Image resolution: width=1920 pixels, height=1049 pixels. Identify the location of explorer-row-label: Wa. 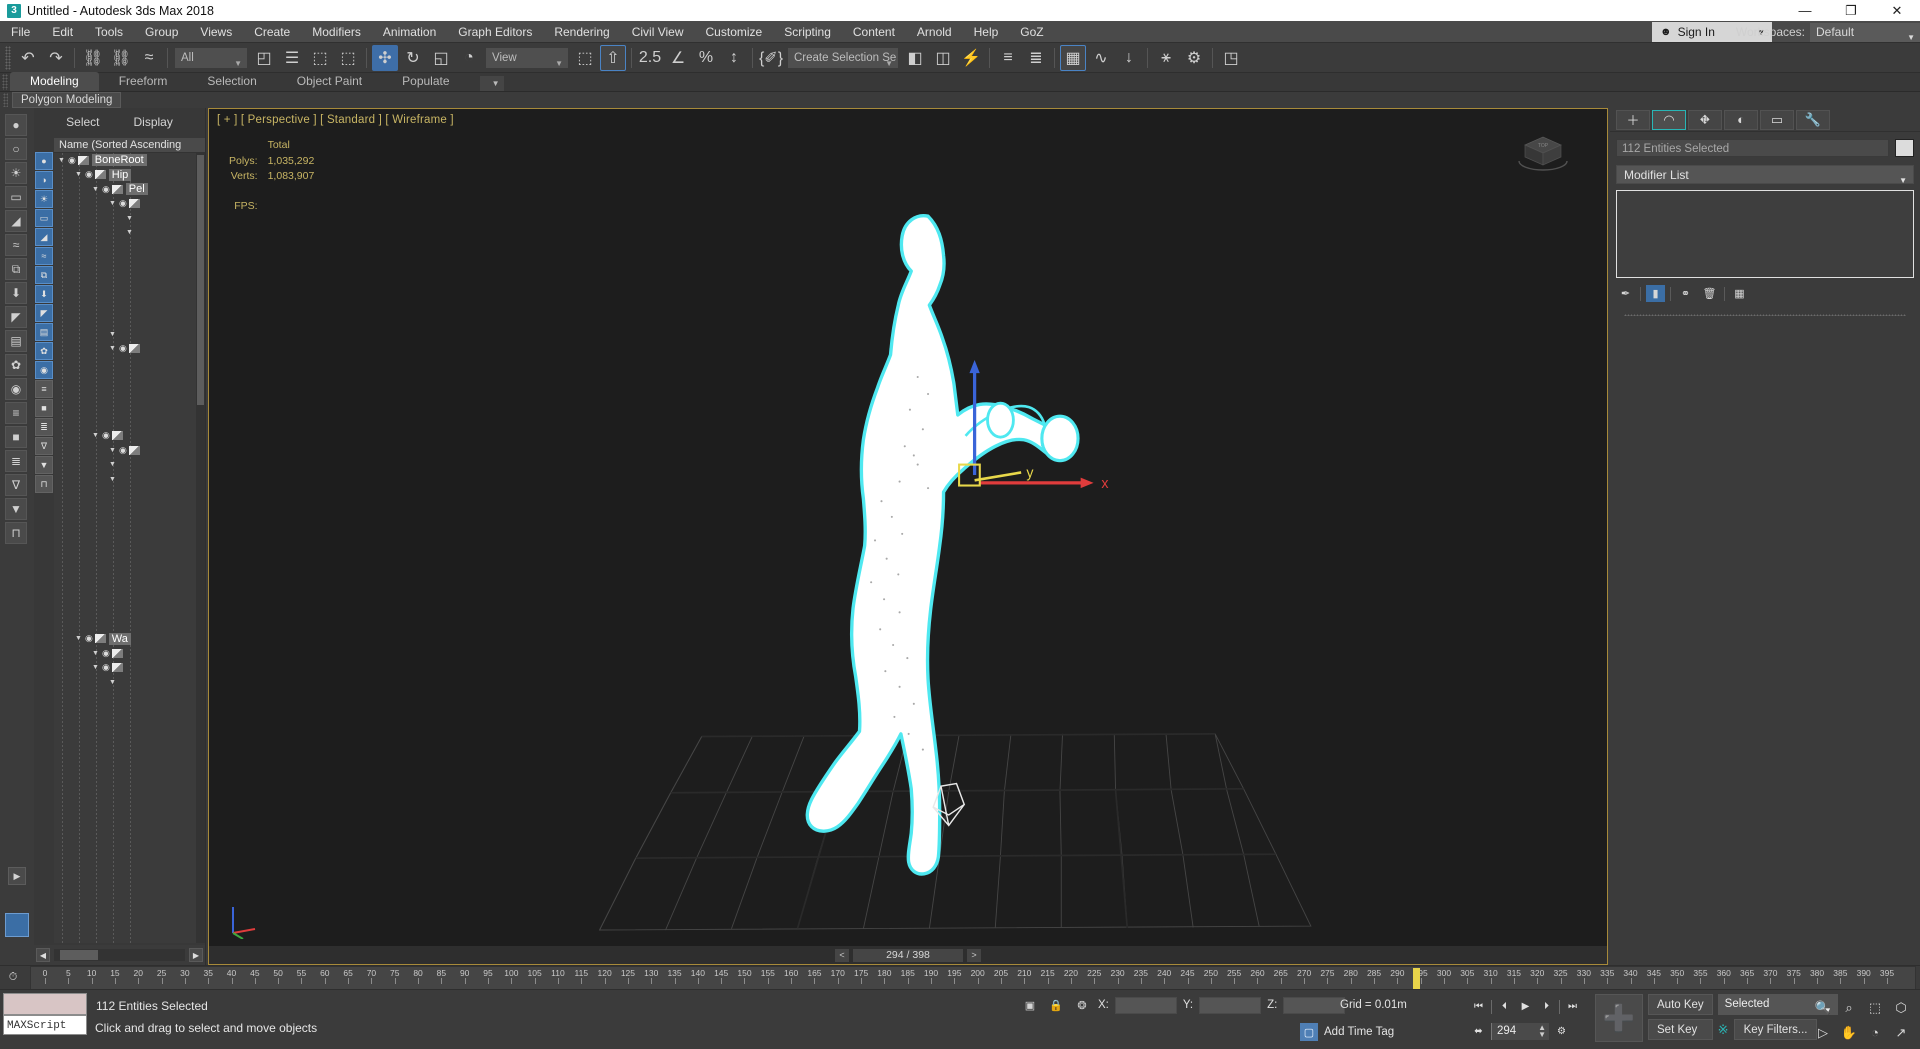
(119, 638).